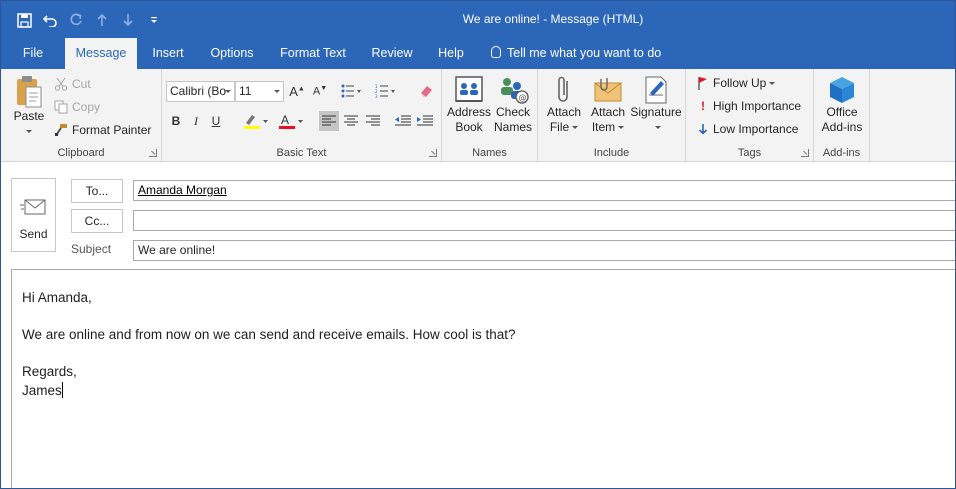  I want to click on copy-button: Copy, so click(77, 107).